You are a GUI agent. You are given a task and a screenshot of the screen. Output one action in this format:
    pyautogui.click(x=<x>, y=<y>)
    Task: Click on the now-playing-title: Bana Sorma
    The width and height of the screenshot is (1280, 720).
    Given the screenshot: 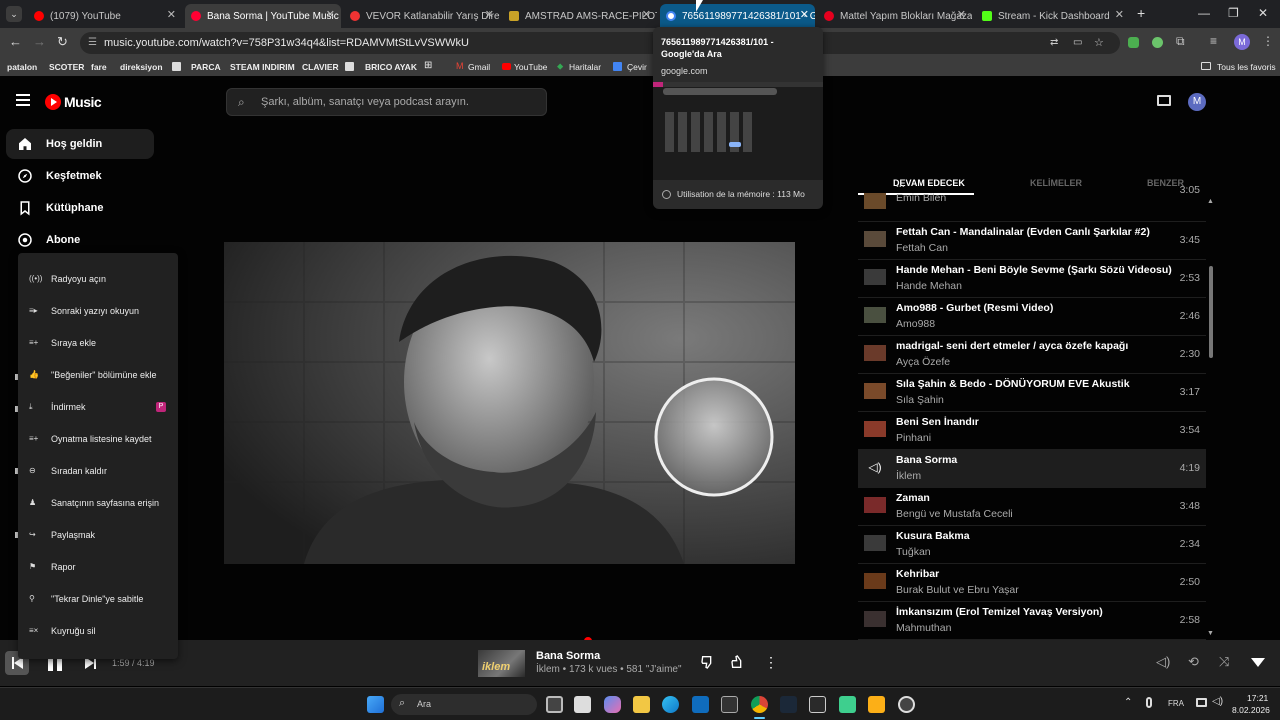 What is the action you would take?
    pyautogui.click(x=568, y=656)
    